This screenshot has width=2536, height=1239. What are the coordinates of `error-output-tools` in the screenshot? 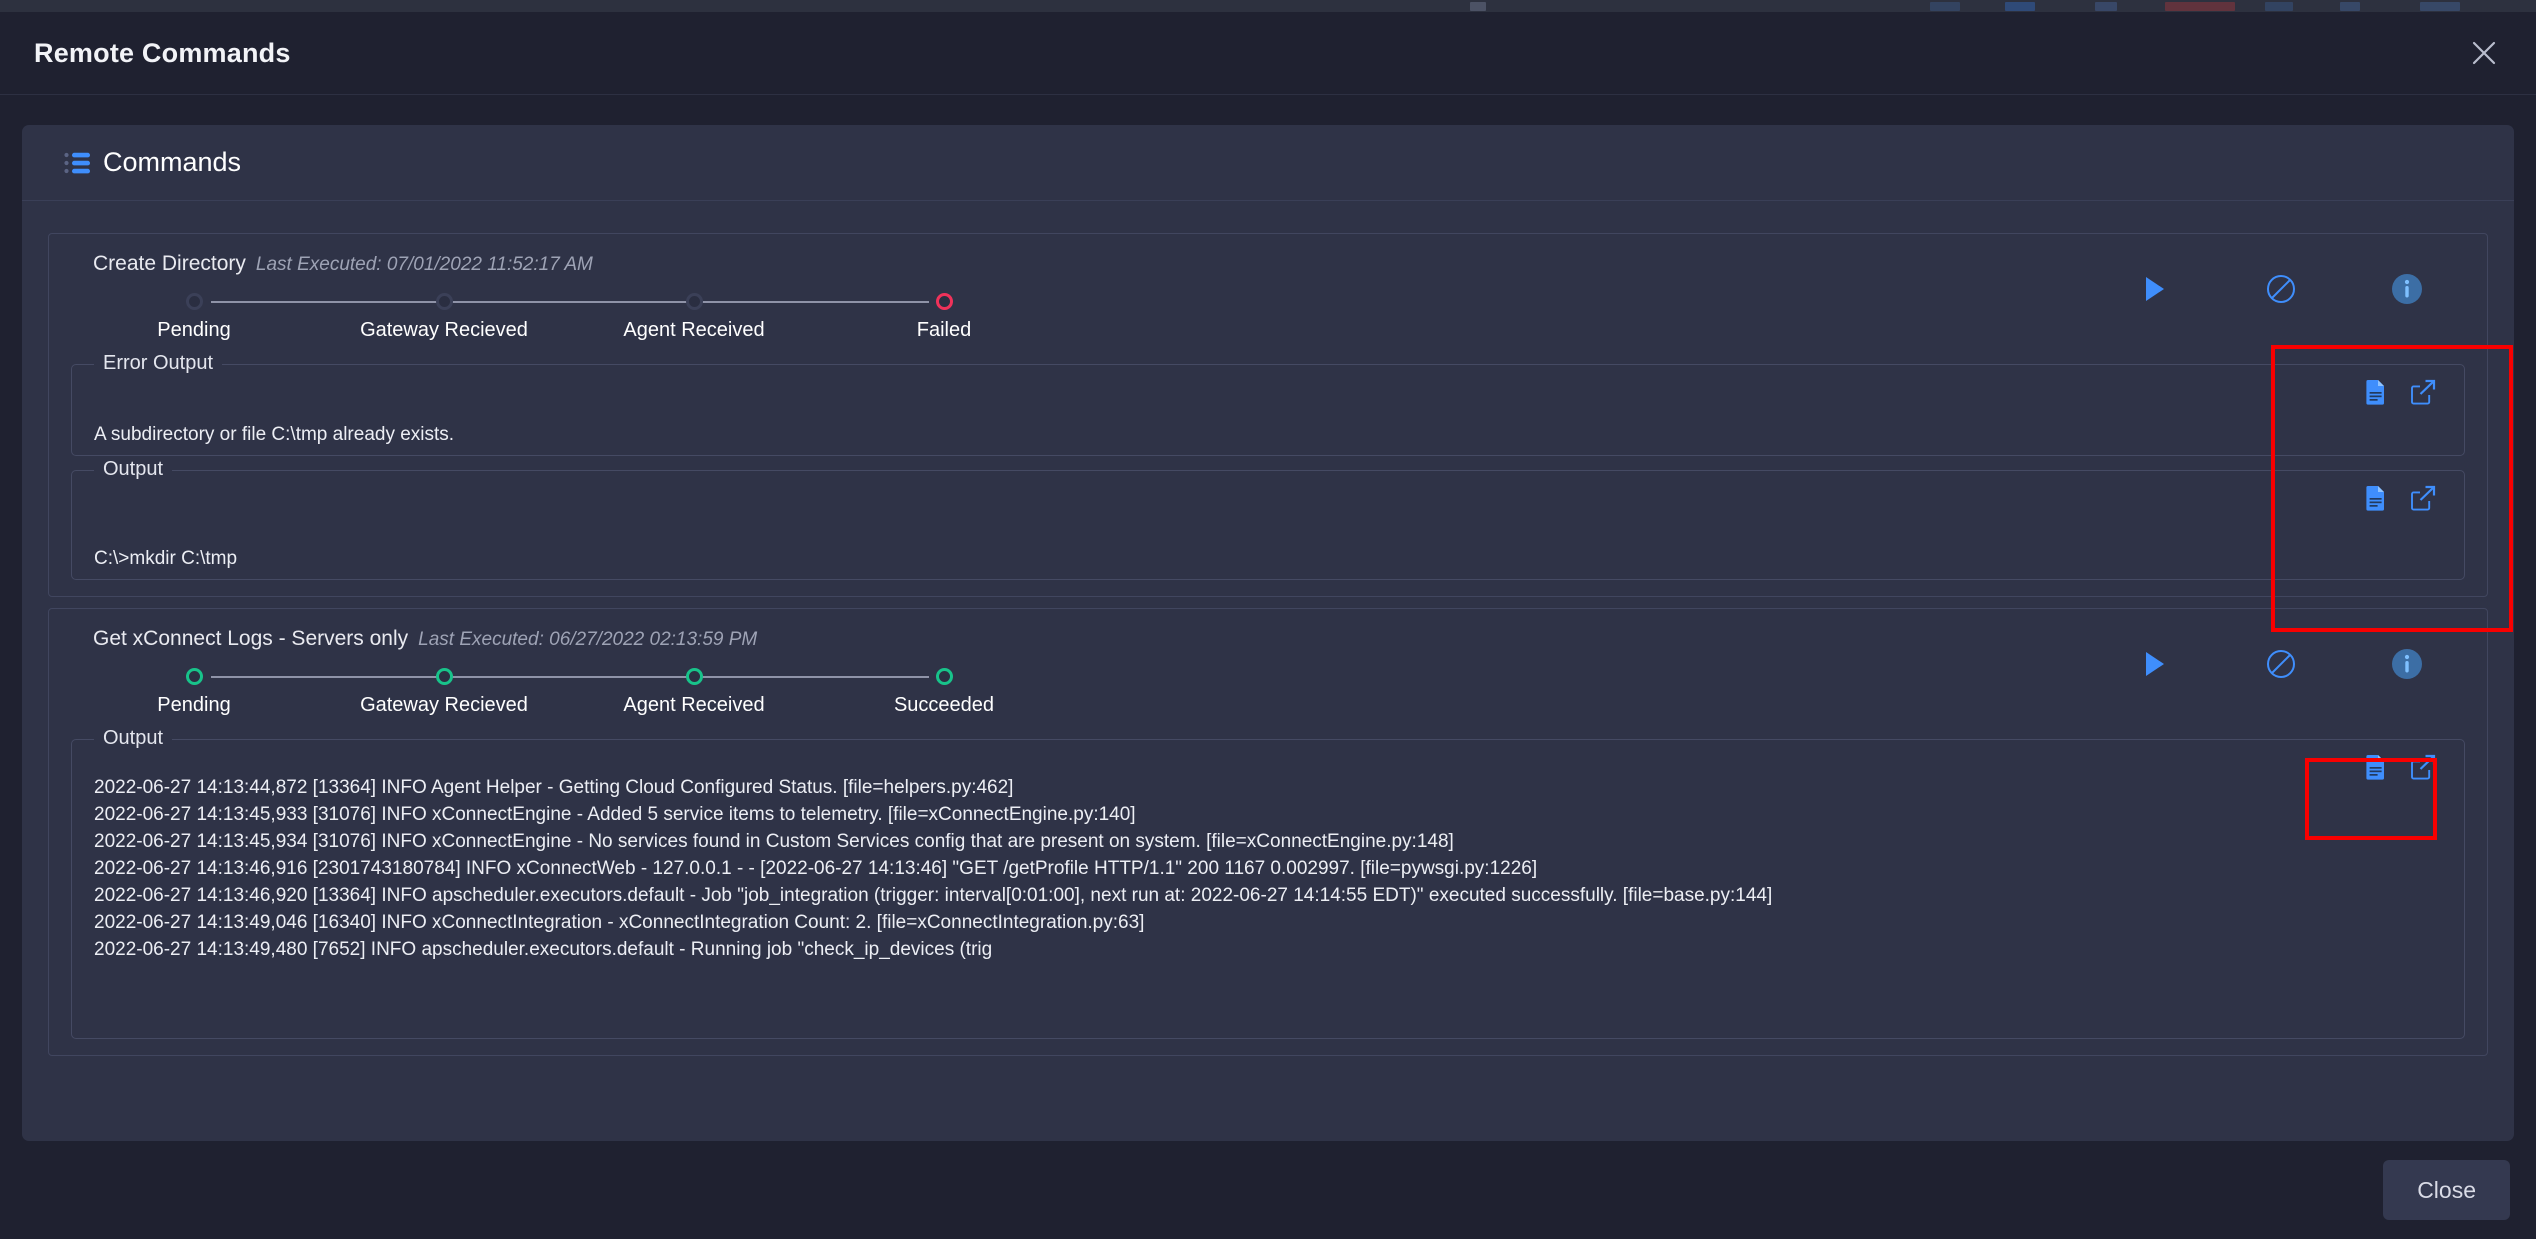 It's located at (2399, 393).